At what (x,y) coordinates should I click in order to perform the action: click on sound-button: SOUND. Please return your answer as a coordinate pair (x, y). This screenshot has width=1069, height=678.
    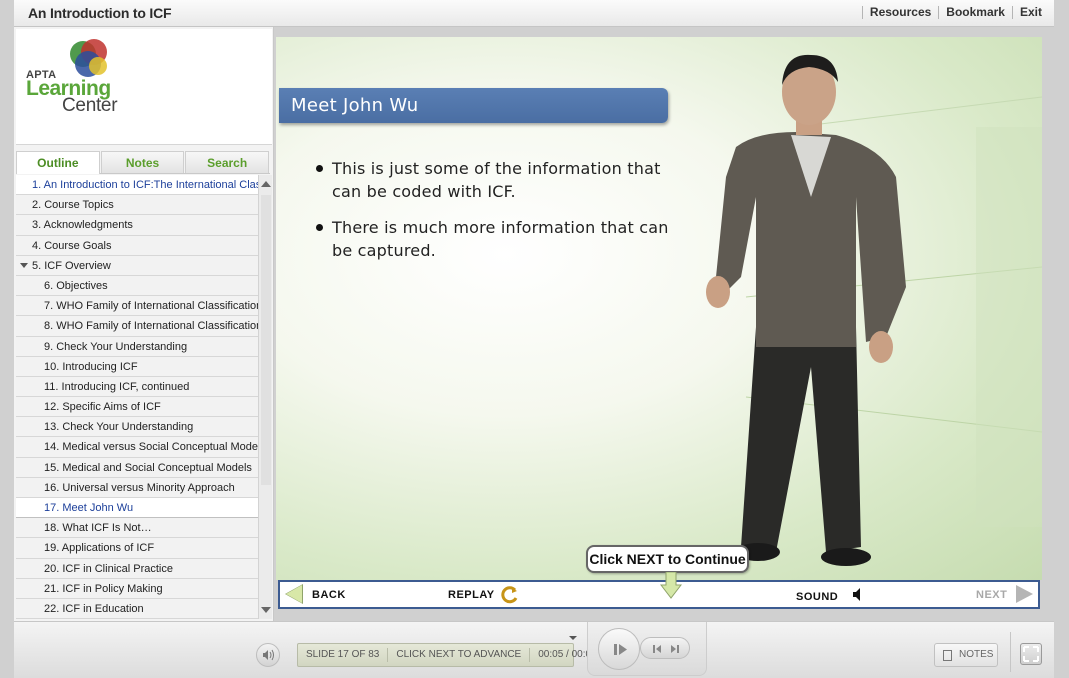
    Looking at the image, I should click on (836, 594).